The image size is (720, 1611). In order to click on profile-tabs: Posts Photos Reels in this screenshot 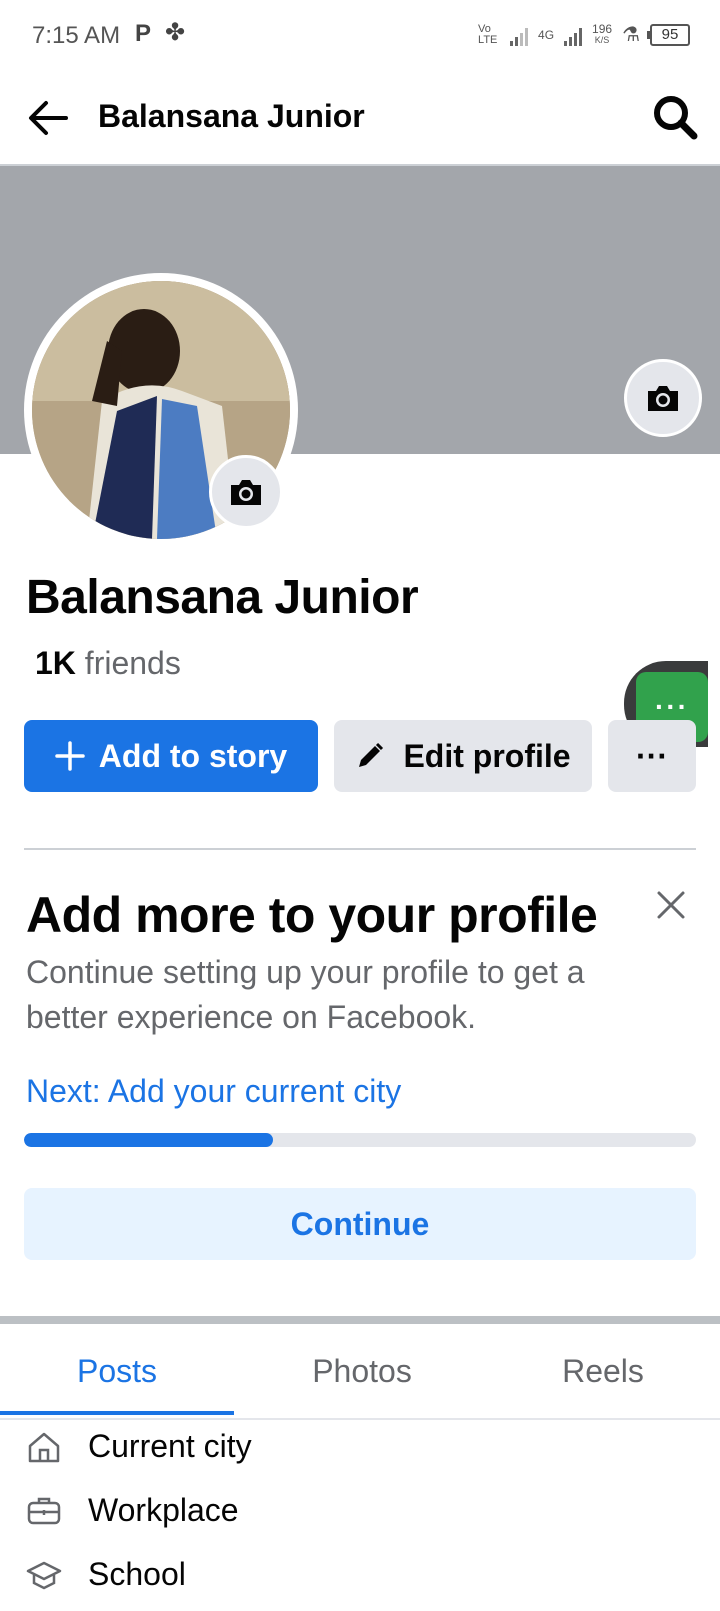, I will do `click(360, 1372)`.